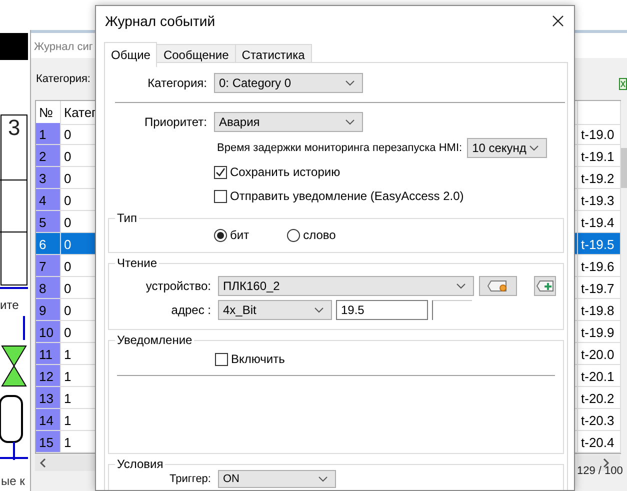  Describe the element at coordinates (48, 442) in the screenshot. I see `table-cell: 15` at that location.